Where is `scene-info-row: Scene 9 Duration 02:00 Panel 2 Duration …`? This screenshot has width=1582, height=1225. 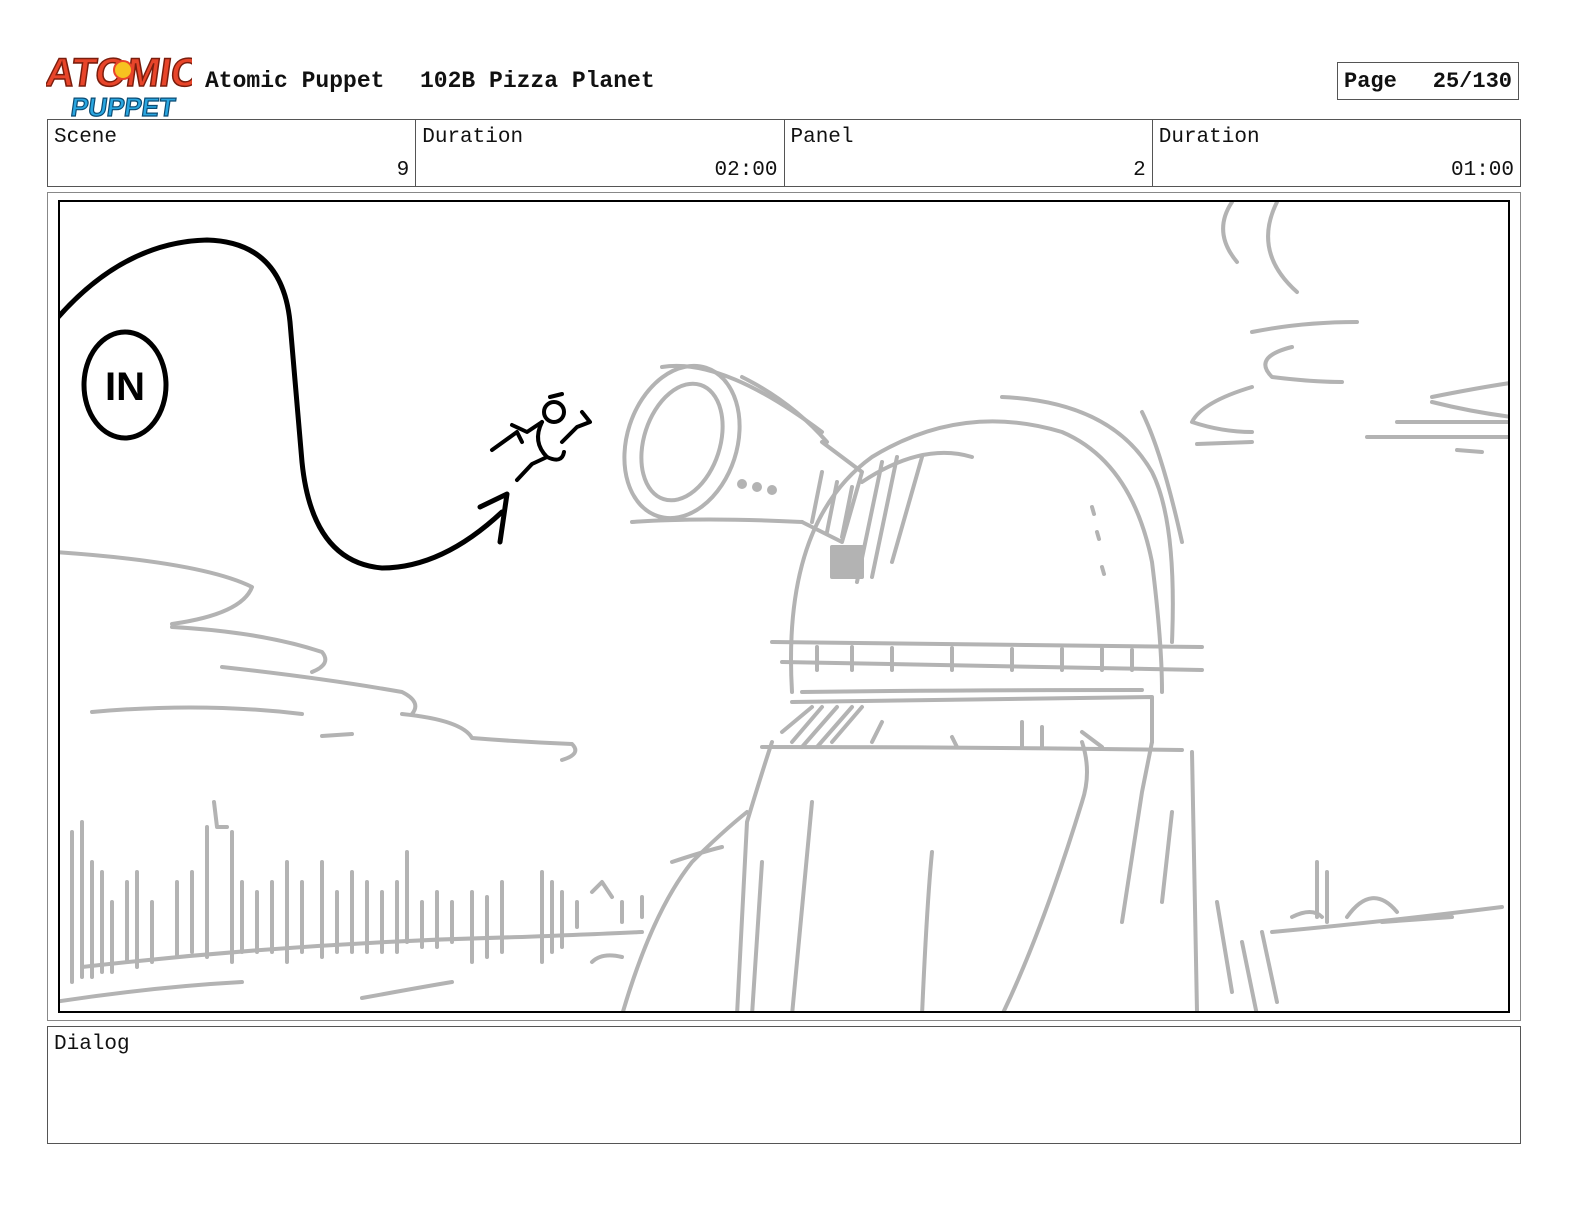
scene-info-row: Scene 9 Duration 02:00 Panel 2 Duration … is located at coordinates (784, 153).